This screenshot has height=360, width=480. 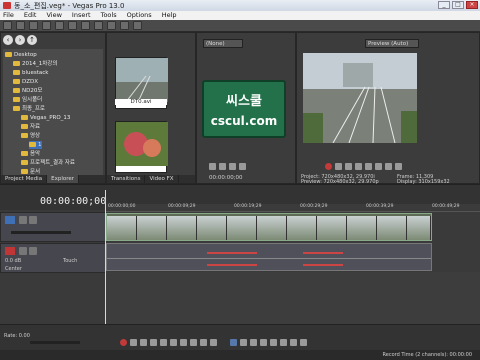 What do you see at coordinates (269, 257) in the screenshot?
I see `audio-event` at bounding box center [269, 257].